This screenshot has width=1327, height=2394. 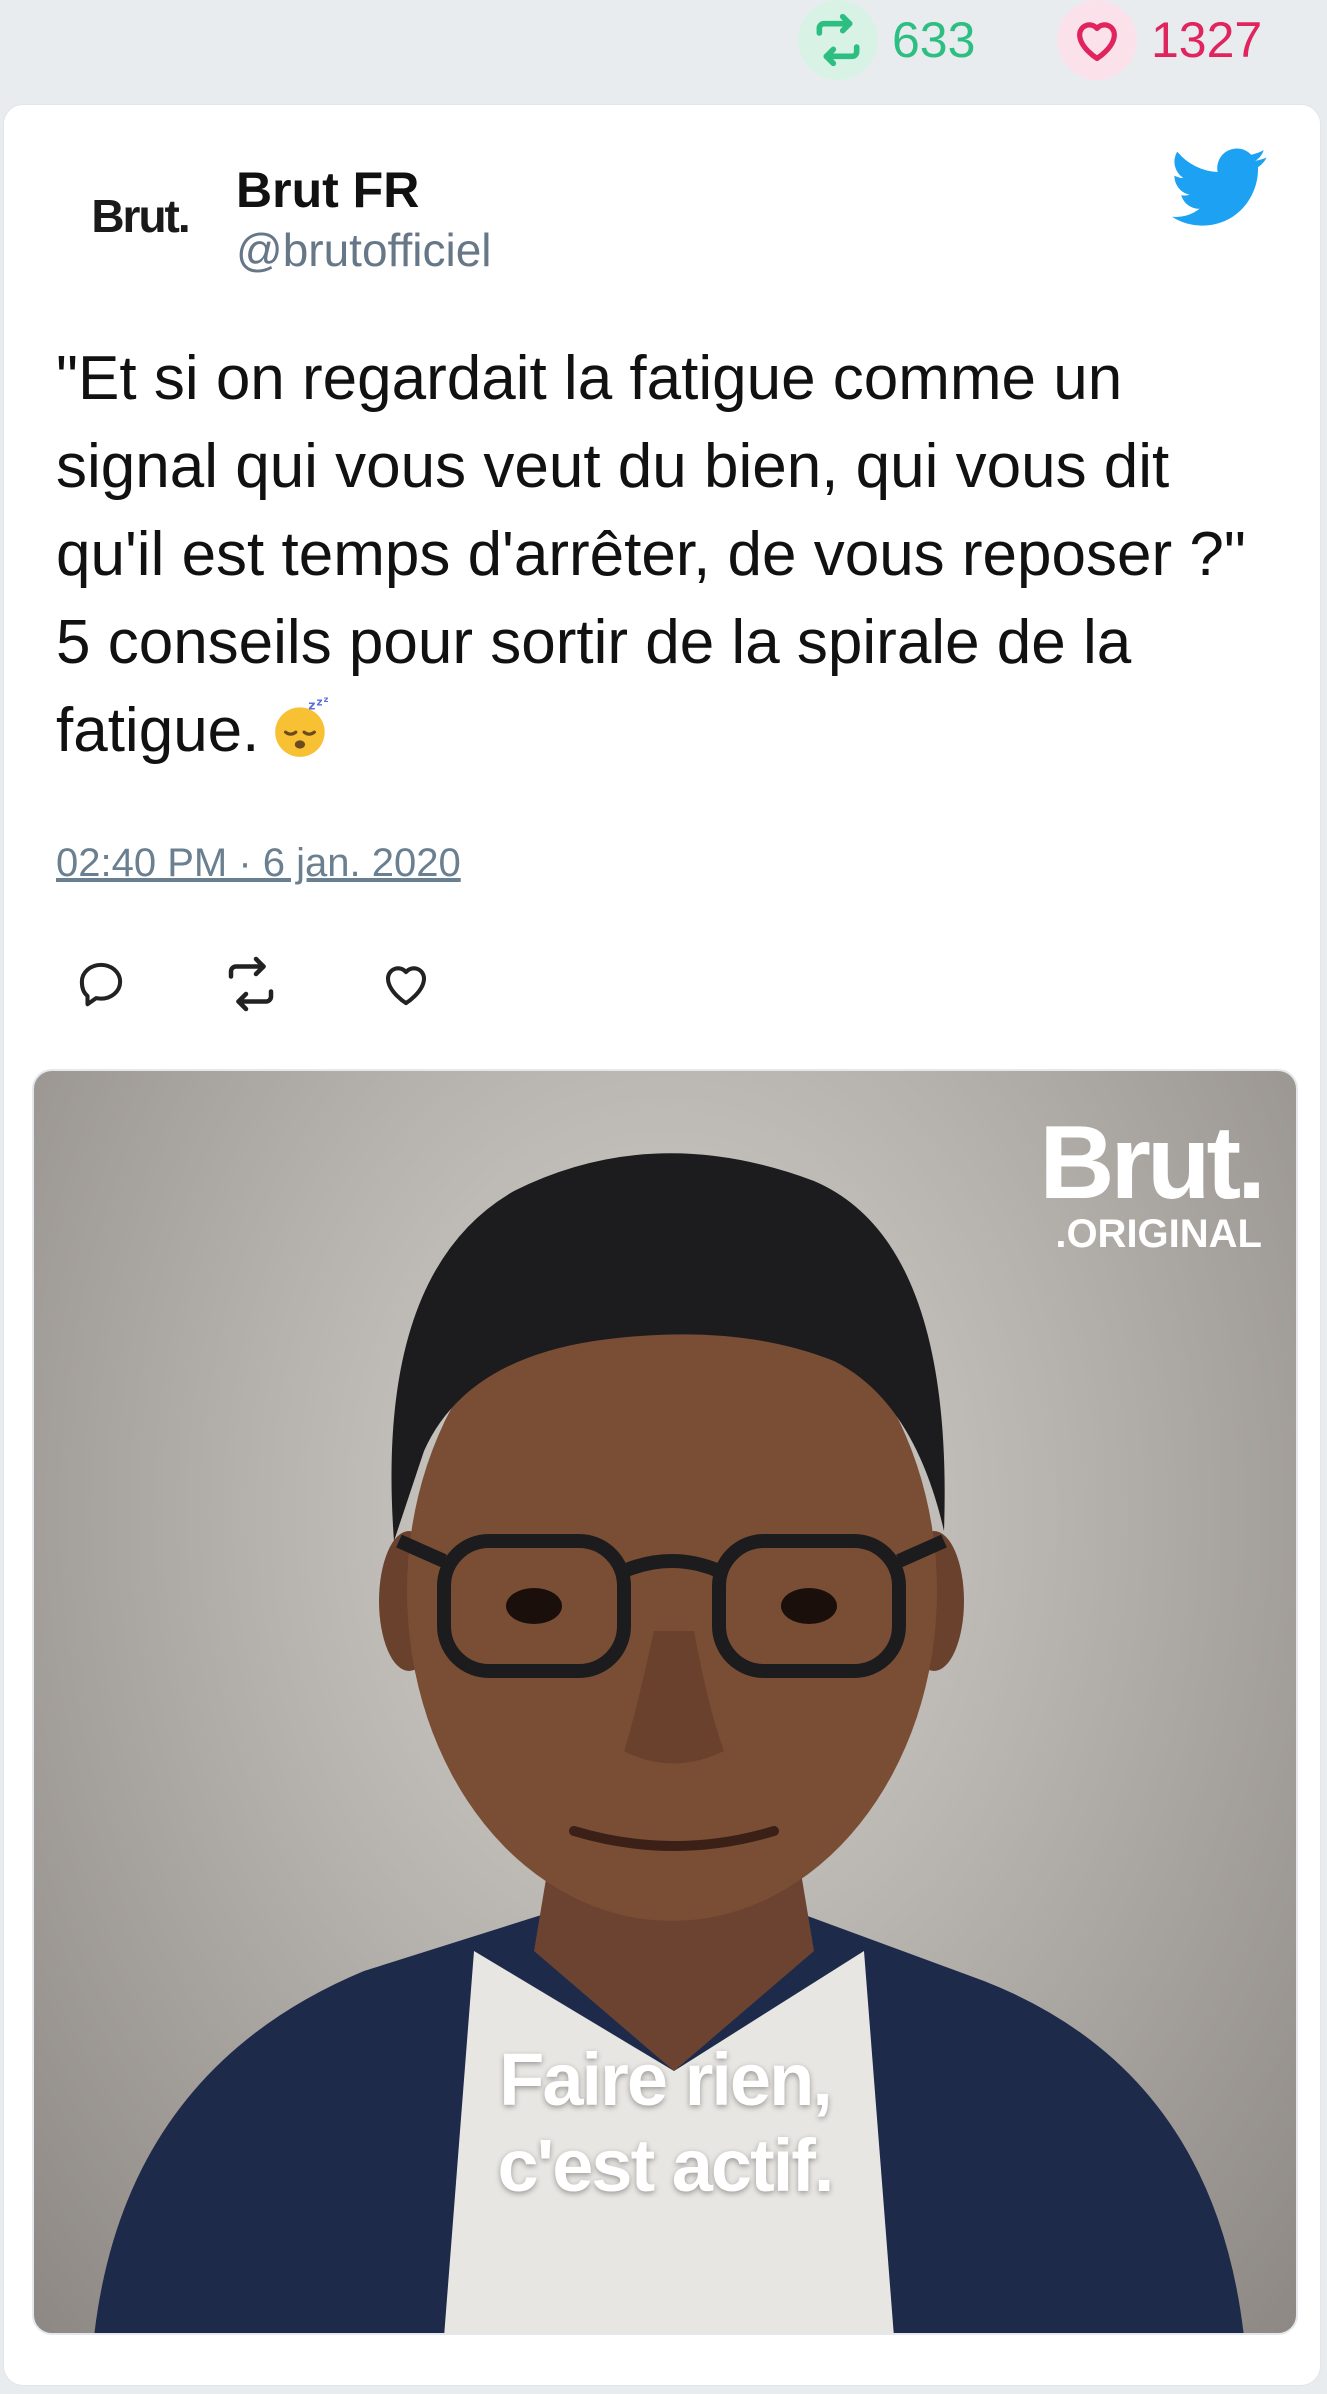 I want to click on brut-original-logo: Brut. .ORIGINAL, so click(x=1152, y=1180).